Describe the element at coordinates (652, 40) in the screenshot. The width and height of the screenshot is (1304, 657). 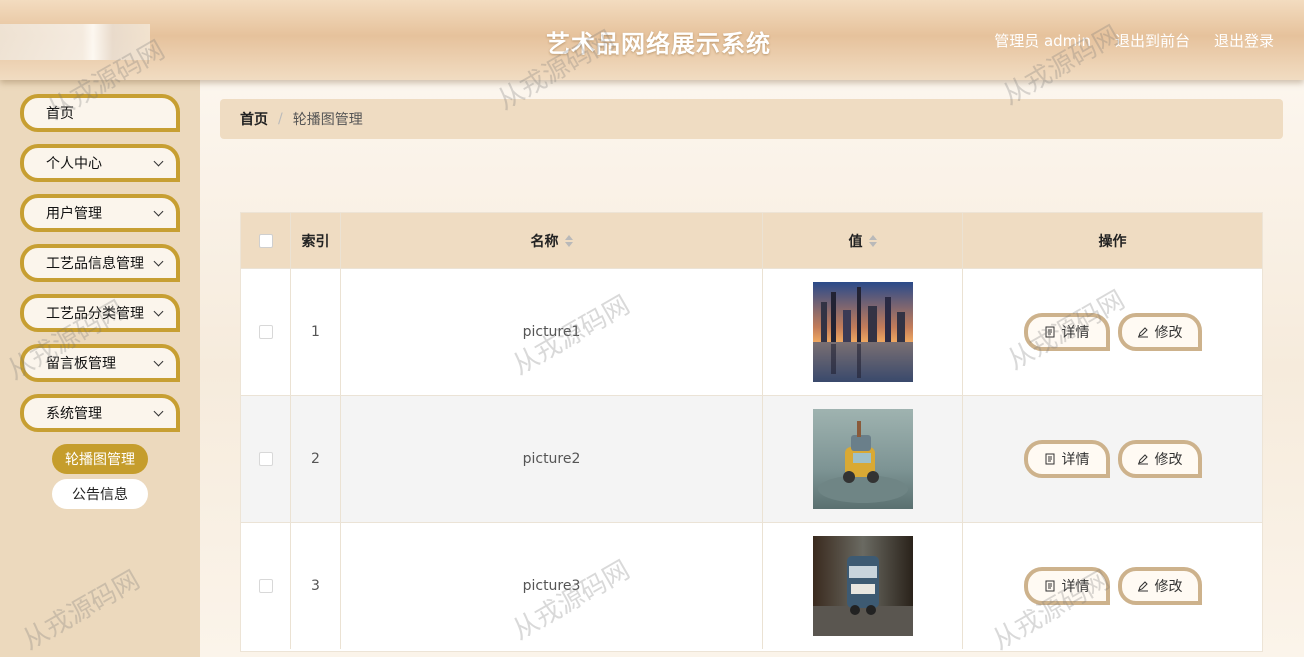
I see `top-header: 艺术品网络展示系统 管理员 admin 退出到前台 退出登录` at that location.